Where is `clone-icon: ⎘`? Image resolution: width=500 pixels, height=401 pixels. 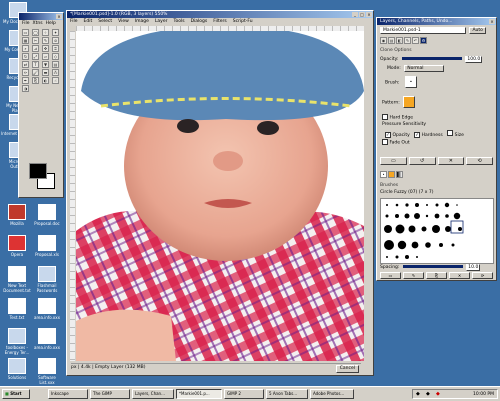 clone-icon: ⎘ is located at coordinates (35, 80).